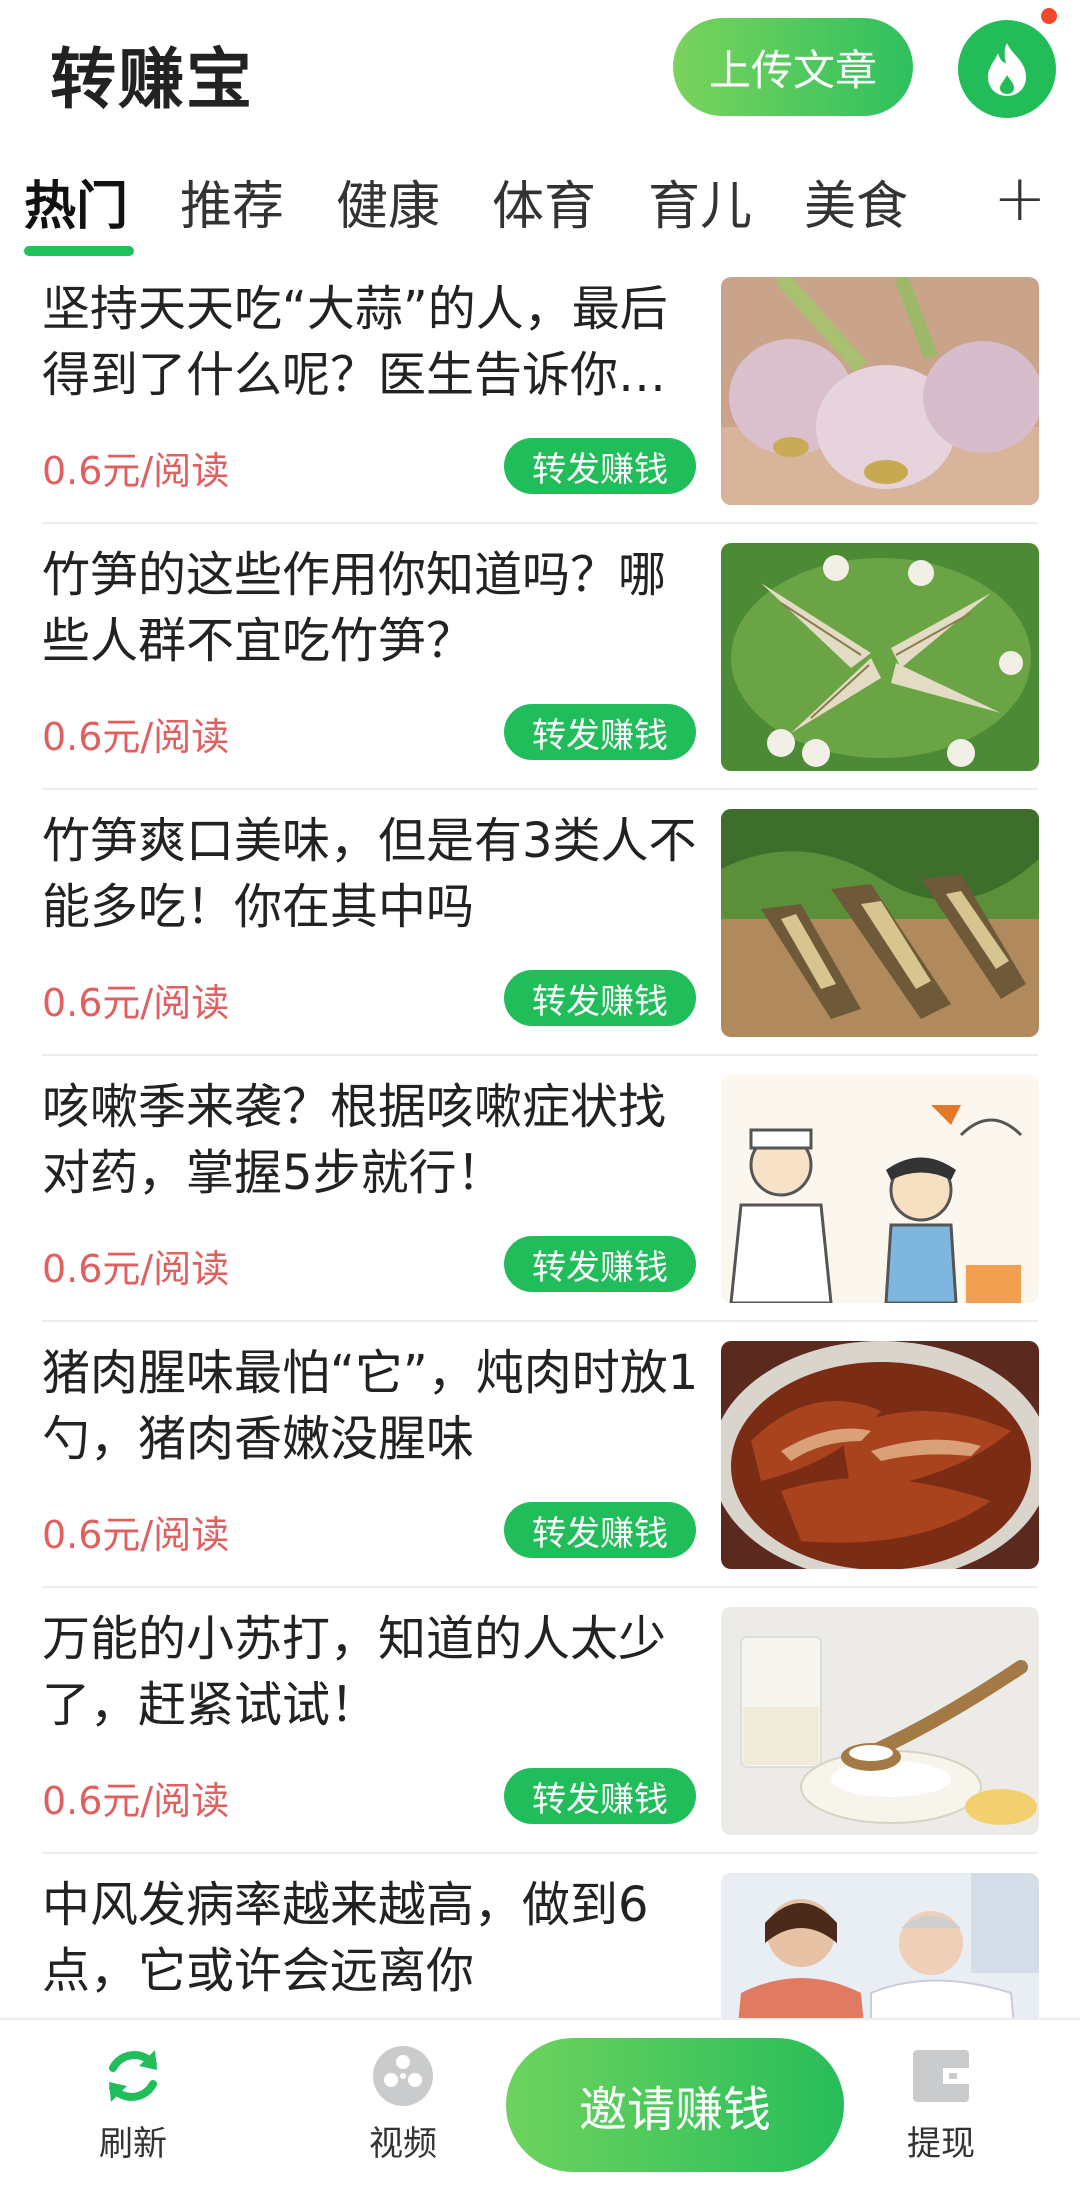  What do you see at coordinates (372, 608) in the screenshot?
I see `article-title: 竹笋的这些作用你知道吗？哪些人群不宜吃竹笋？` at bounding box center [372, 608].